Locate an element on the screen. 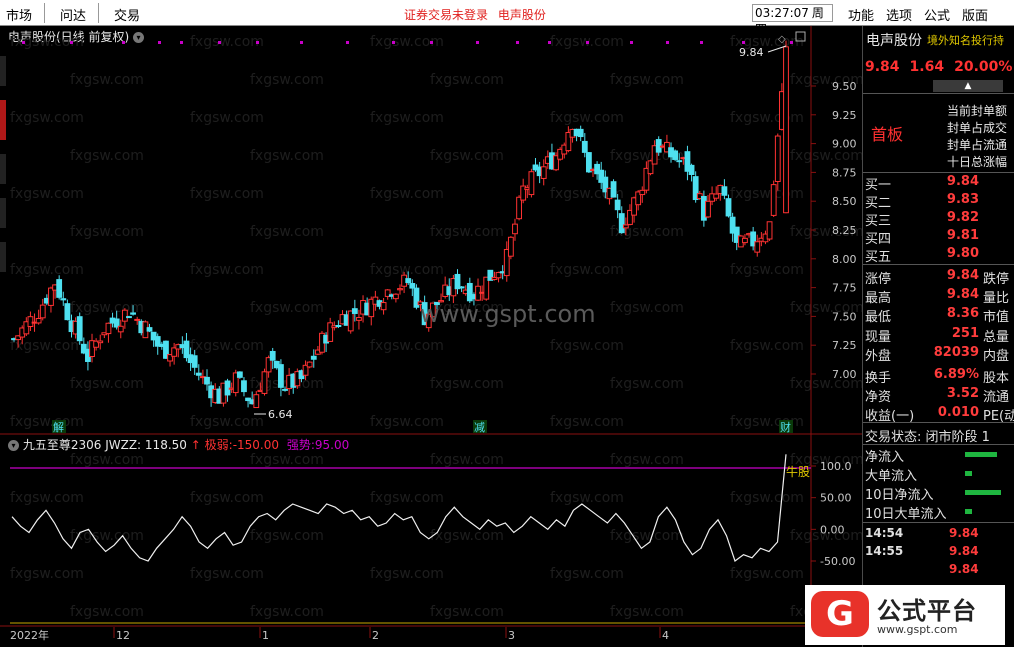 The height and width of the screenshot is (647, 1014). menu-layout: 版面 is located at coordinates (975, 14).